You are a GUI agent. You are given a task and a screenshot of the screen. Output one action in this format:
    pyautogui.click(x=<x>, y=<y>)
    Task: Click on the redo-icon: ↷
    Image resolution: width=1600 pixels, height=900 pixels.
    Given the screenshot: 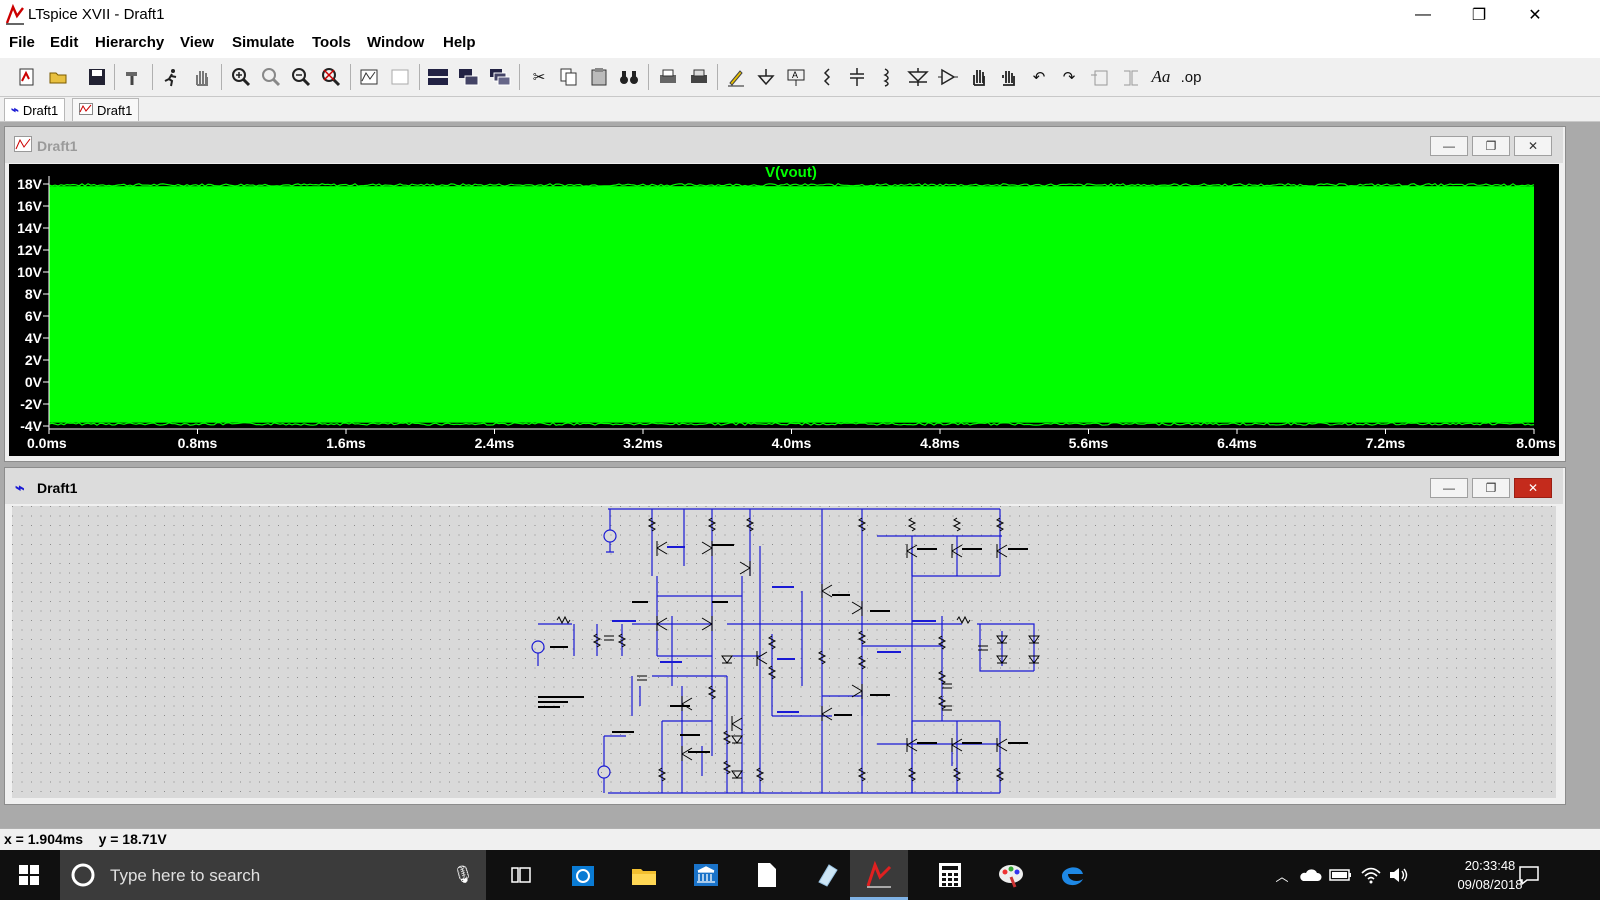 What is the action you would take?
    pyautogui.click(x=1069, y=77)
    